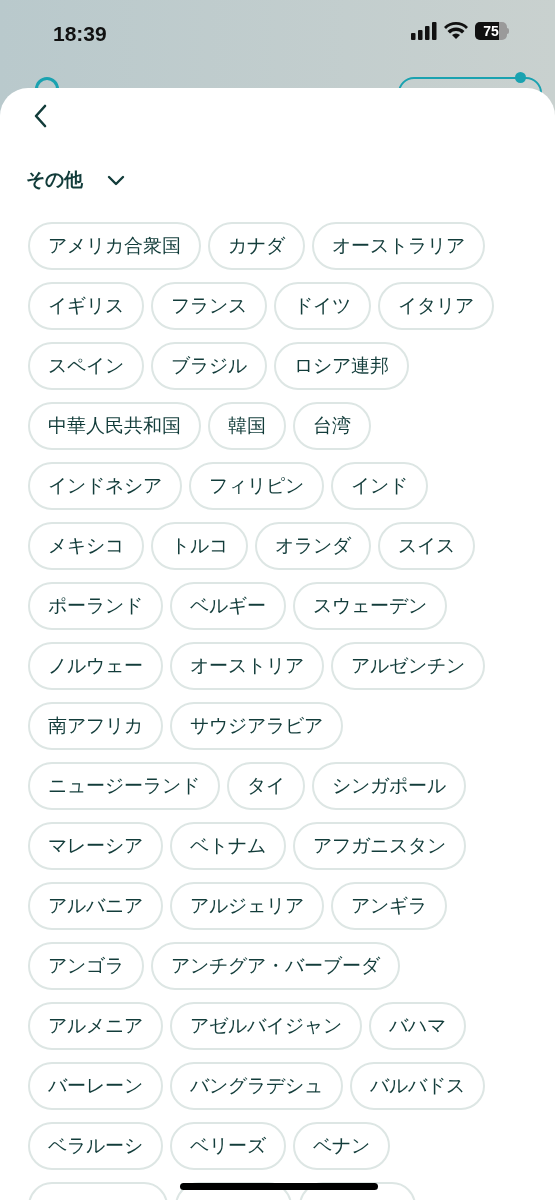 This screenshot has height=1200, width=555. What do you see at coordinates (95, 906) in the screenshot?
I see `country-chip: アルバニア` at bounding box center [95, 906].